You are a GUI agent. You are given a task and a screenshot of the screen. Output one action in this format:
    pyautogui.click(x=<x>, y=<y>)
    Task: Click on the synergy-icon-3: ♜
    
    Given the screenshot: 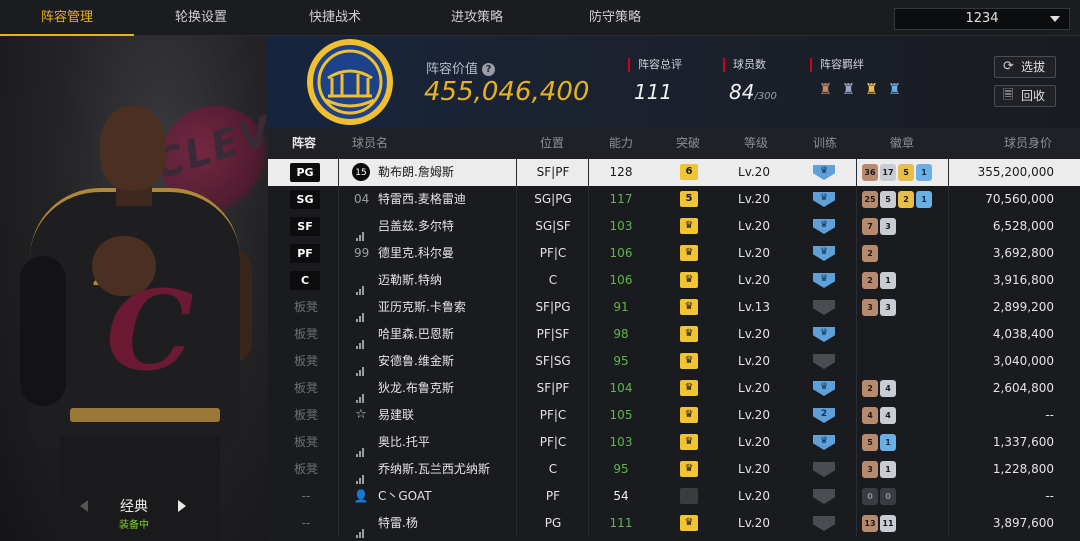 What is the action you would take?
    pyautogui.click(x=871, y=89)
    